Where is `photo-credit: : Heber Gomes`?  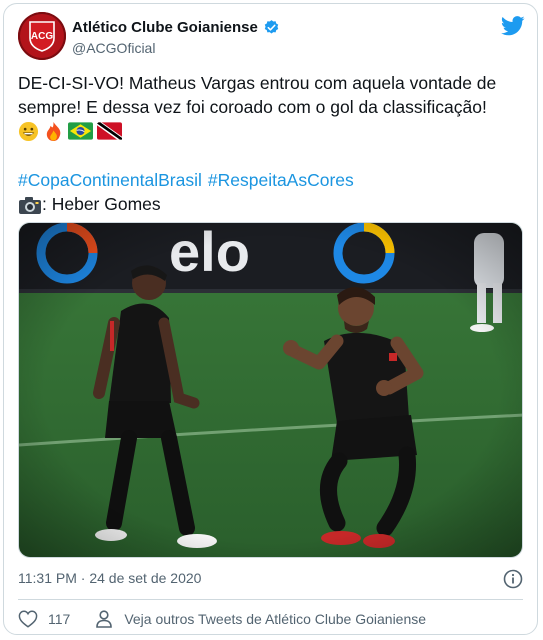 photo-credit: : Heber Gomes is located at coordinates (89, 204).